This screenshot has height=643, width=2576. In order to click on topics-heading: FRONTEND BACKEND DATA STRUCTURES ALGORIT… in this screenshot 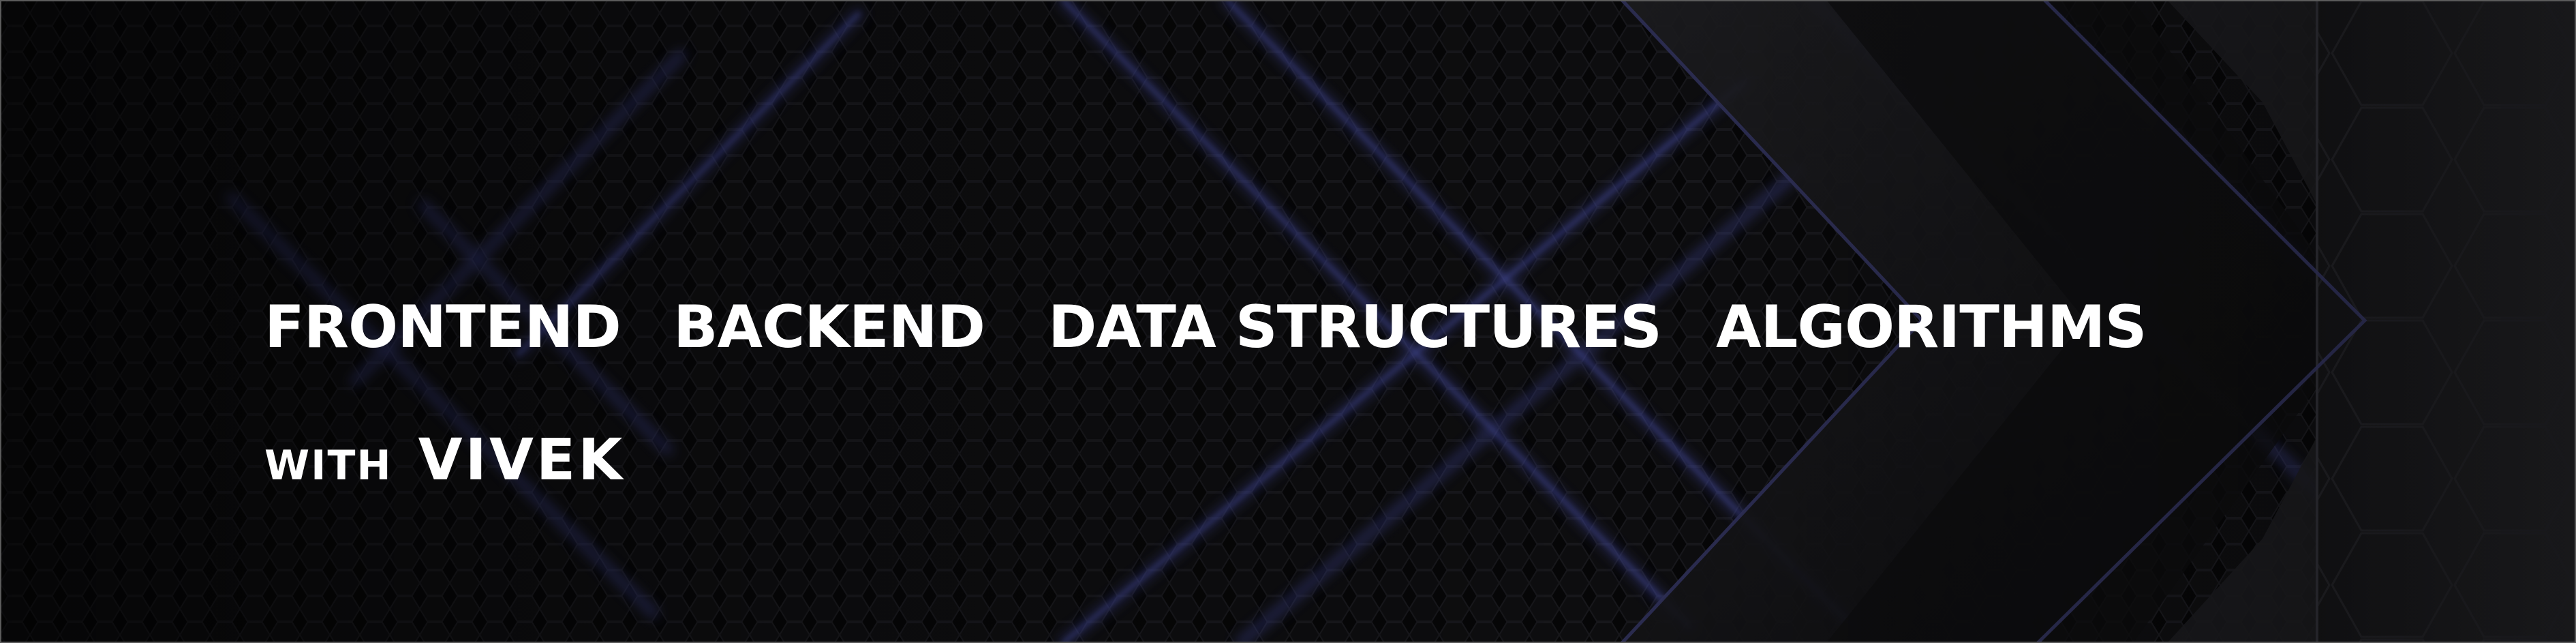, I will do `click(1245, 327)`.